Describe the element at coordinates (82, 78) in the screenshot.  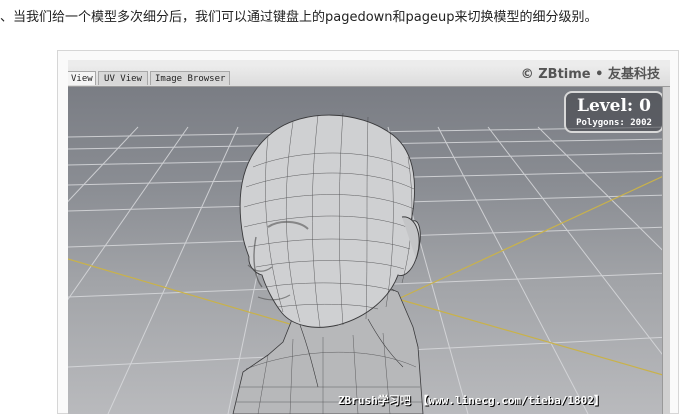
I see `tab-view: View` at that location.